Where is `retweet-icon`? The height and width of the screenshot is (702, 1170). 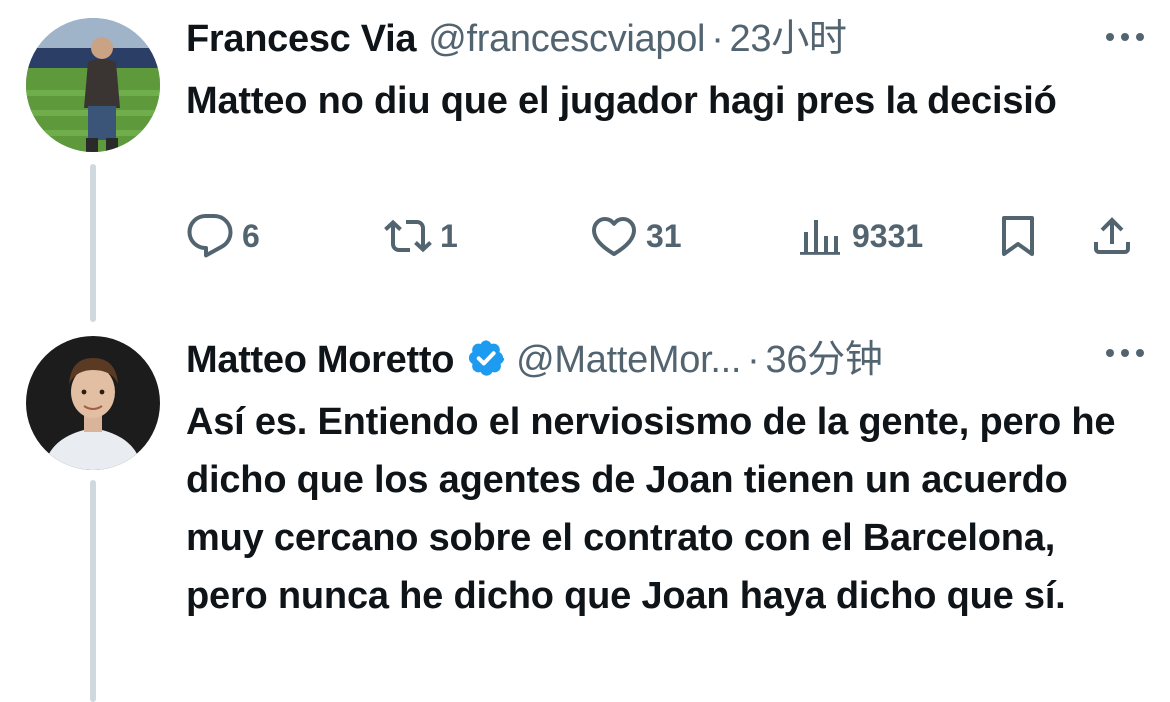 retweet-icon is located at coordinates (408, 236).